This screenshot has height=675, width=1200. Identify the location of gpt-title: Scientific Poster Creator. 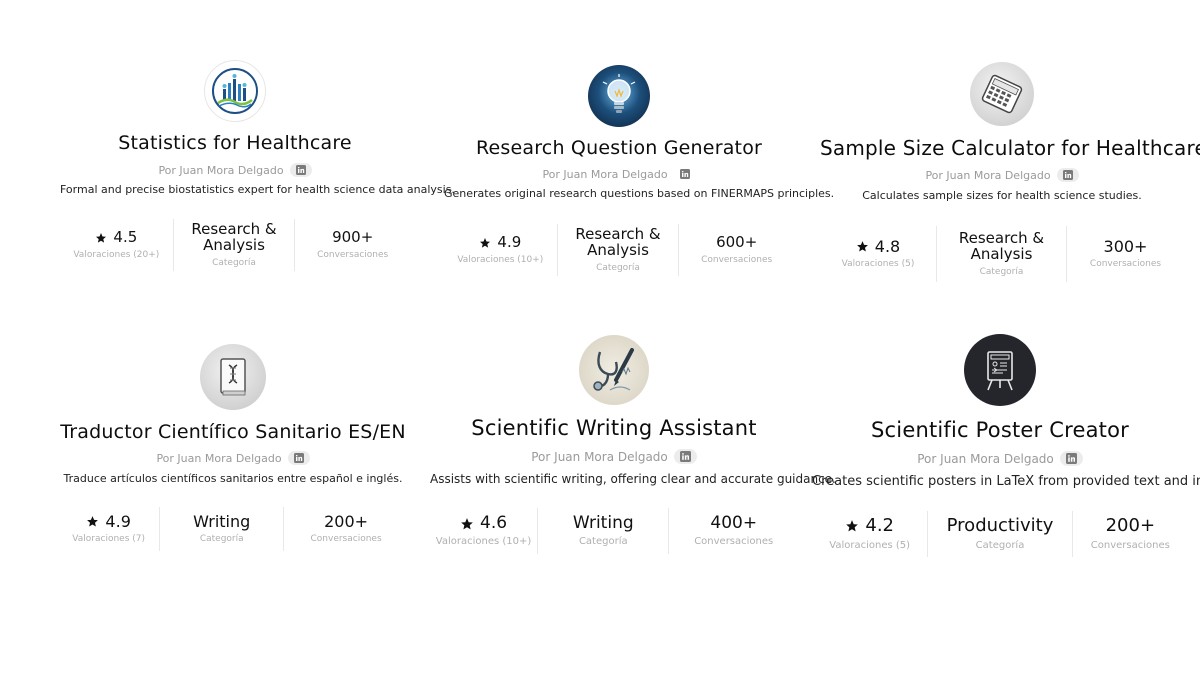
(1000, 430).